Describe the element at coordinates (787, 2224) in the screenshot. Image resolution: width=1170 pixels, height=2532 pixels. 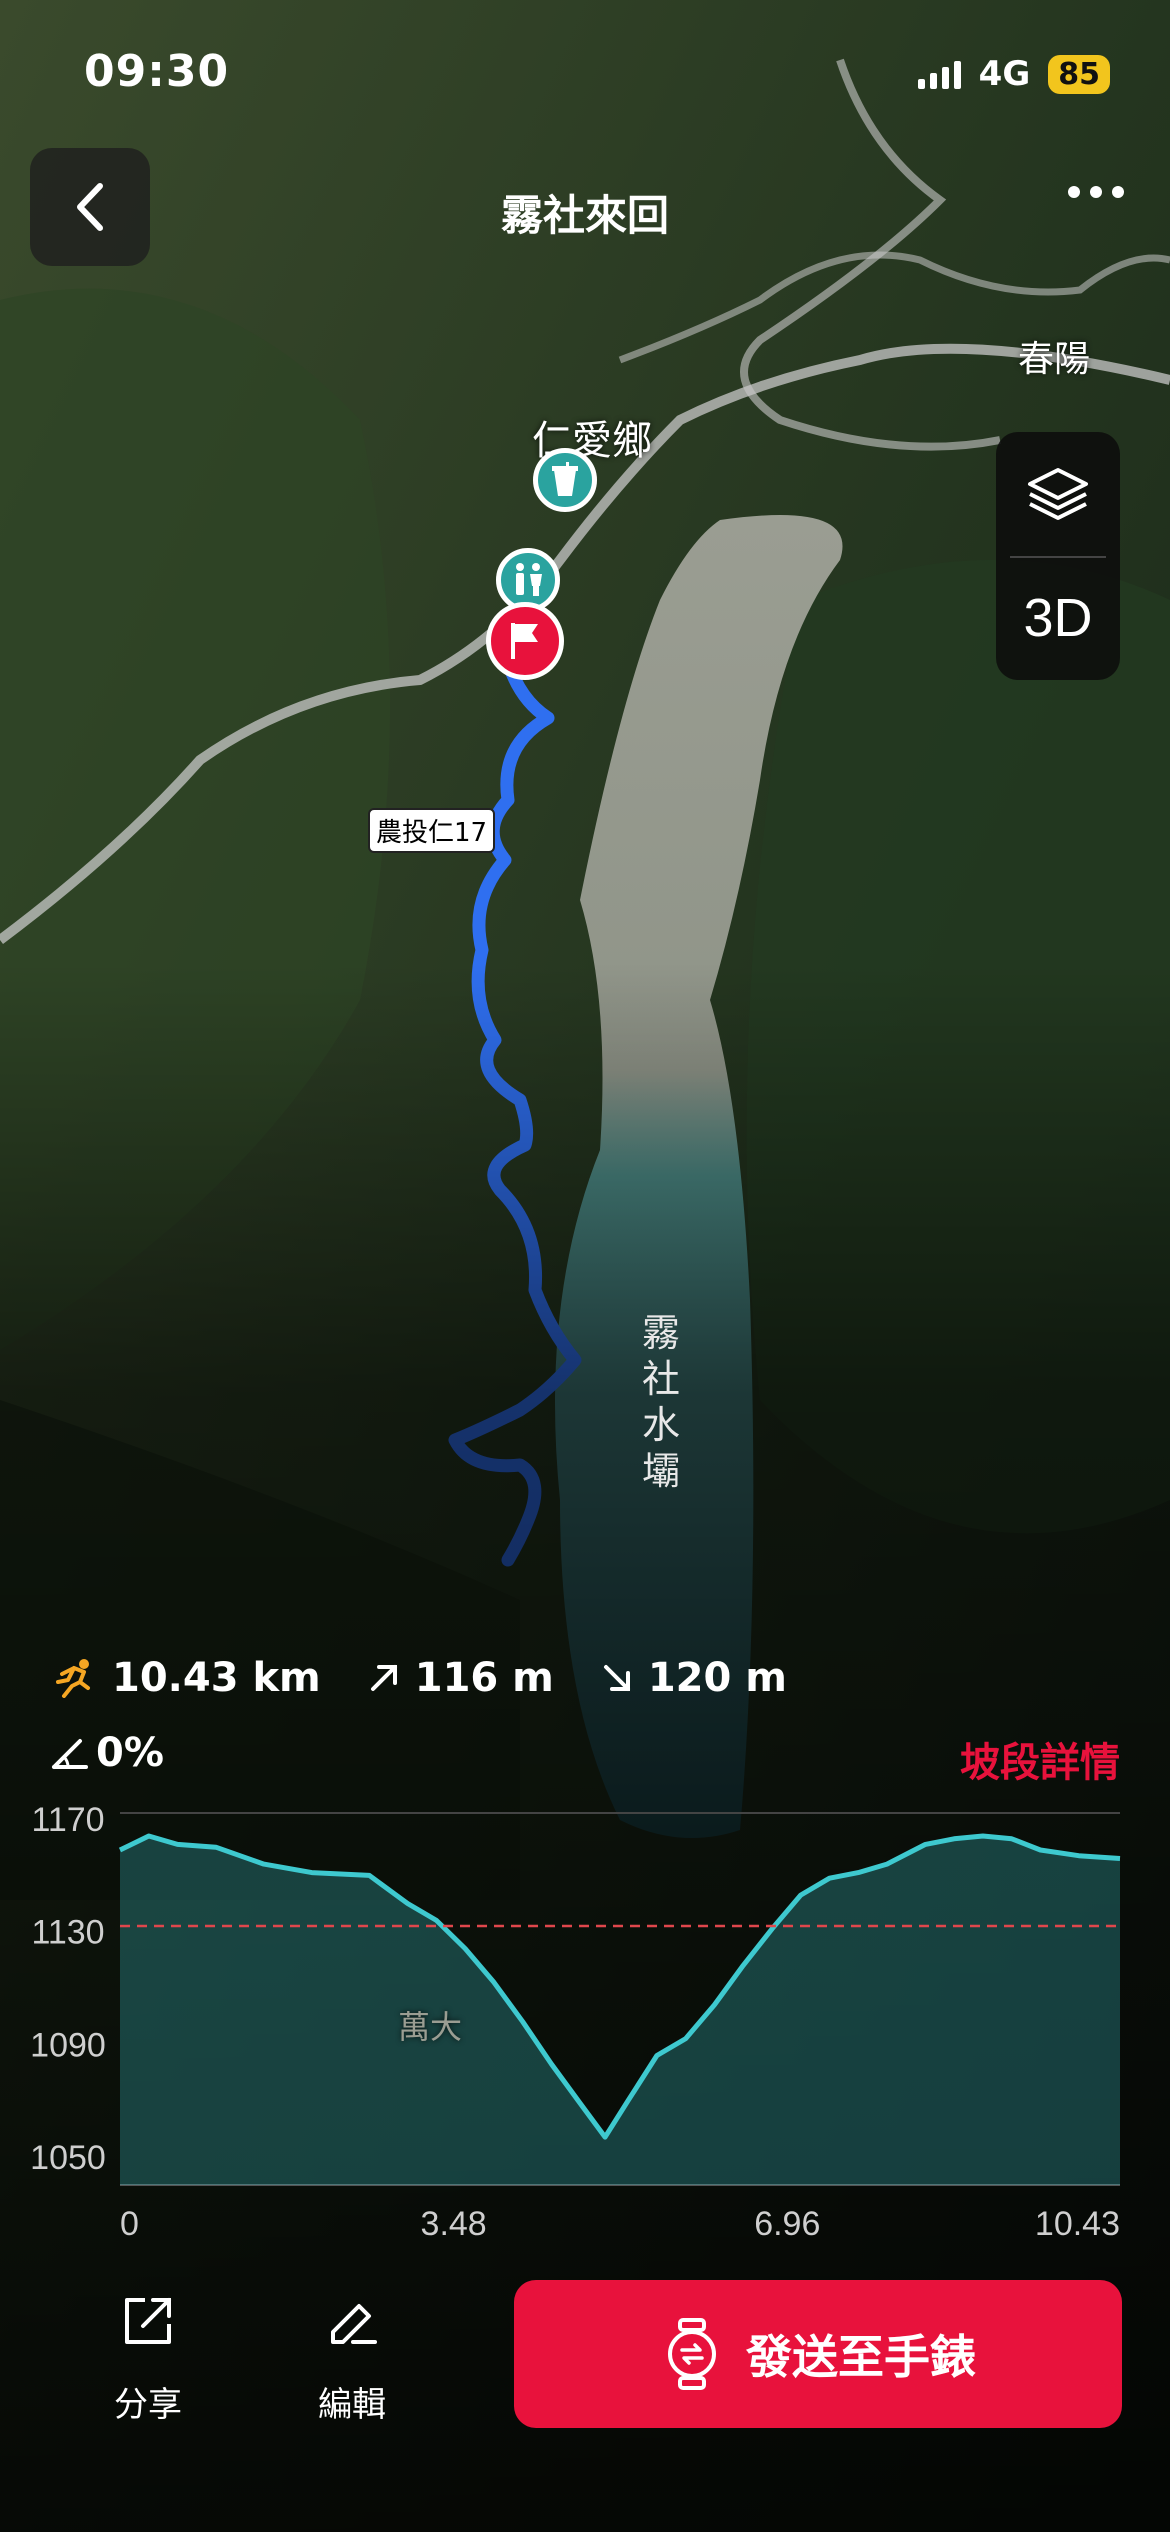
I see `x-tick-label: 6.96` at that location.